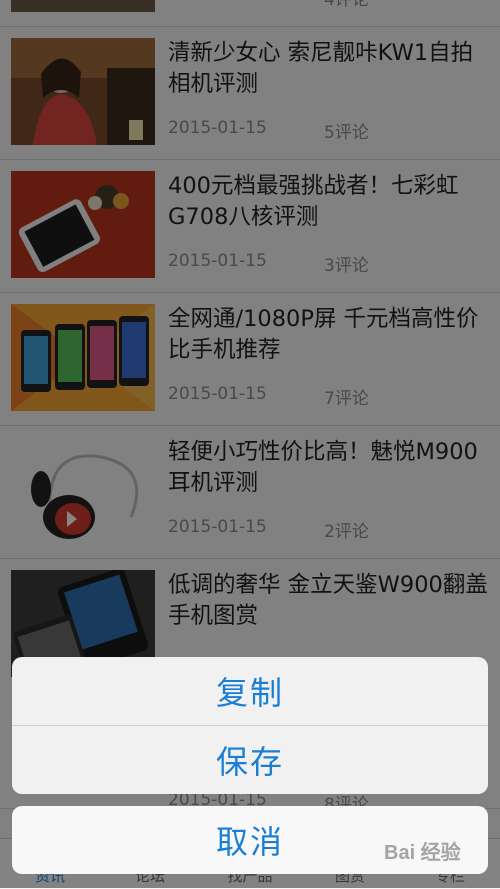 The height and width of the screenshot is (889, 500). Describe the element at coordinates (250, 760) in the screenshot. I see `save-button: 保存` at that location.